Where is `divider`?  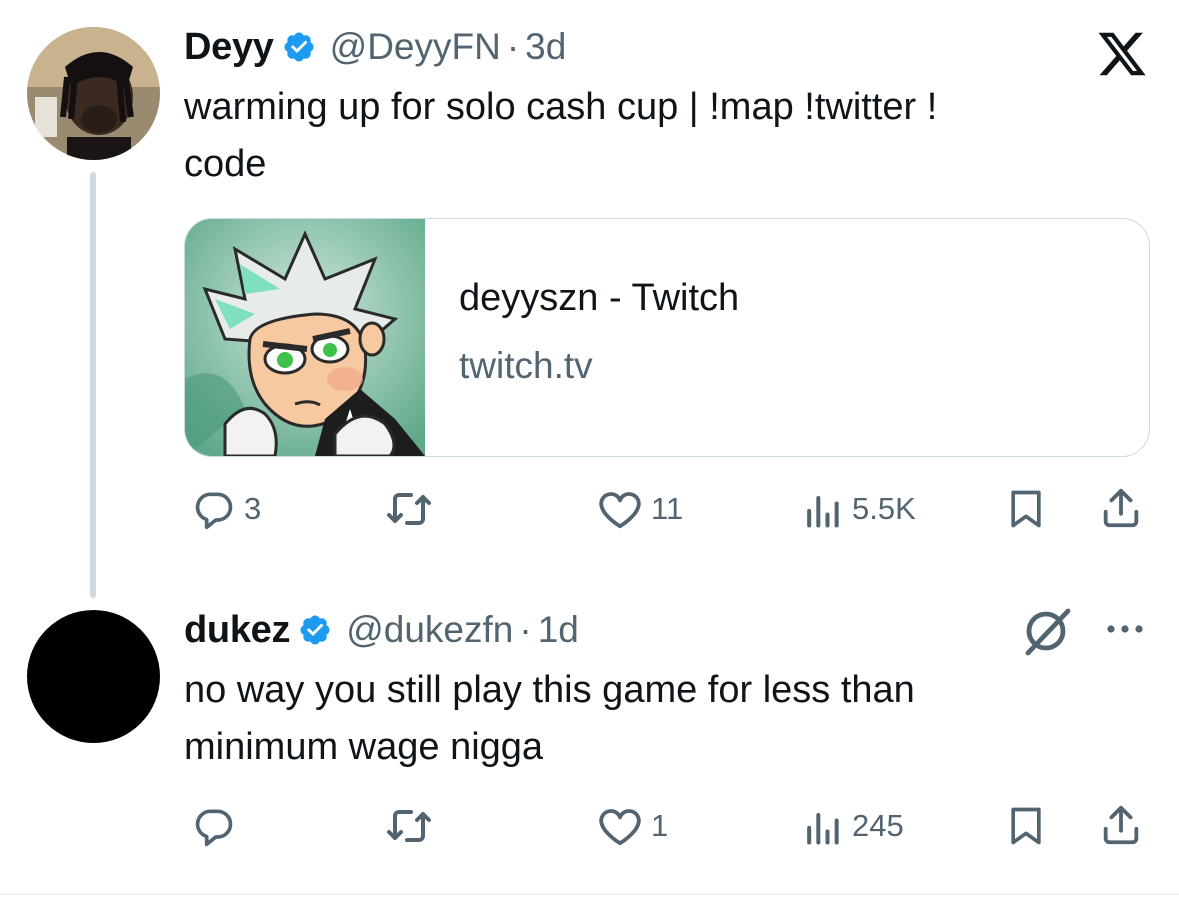 divider is located at coordinates (589, 894).